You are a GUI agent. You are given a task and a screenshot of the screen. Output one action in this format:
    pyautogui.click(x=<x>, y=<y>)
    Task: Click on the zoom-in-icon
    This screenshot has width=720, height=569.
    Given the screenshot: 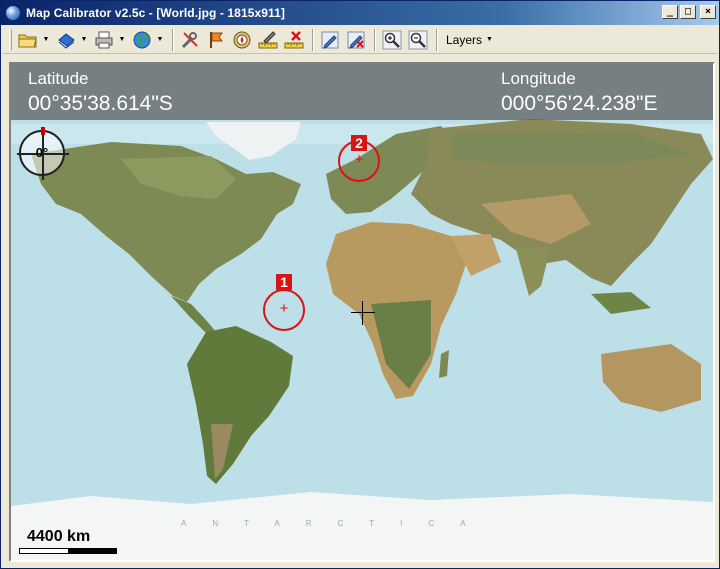 What is the action you would take?
    pyautogui.click(x=392, y=39)
    